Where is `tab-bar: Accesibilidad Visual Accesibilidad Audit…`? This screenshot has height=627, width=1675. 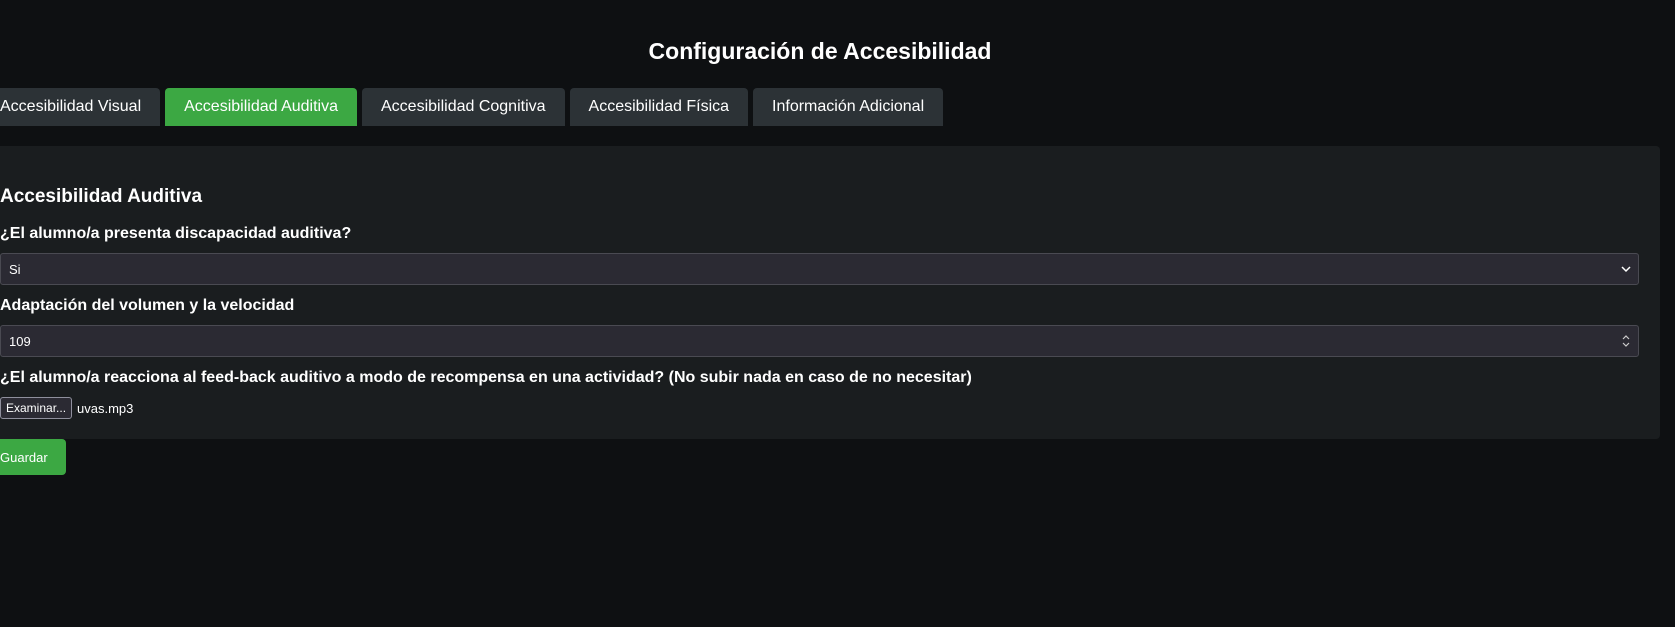 tab-bar: Accesibilidad Visual Accesibilidad Audit… is located at coordinates (472, 107).